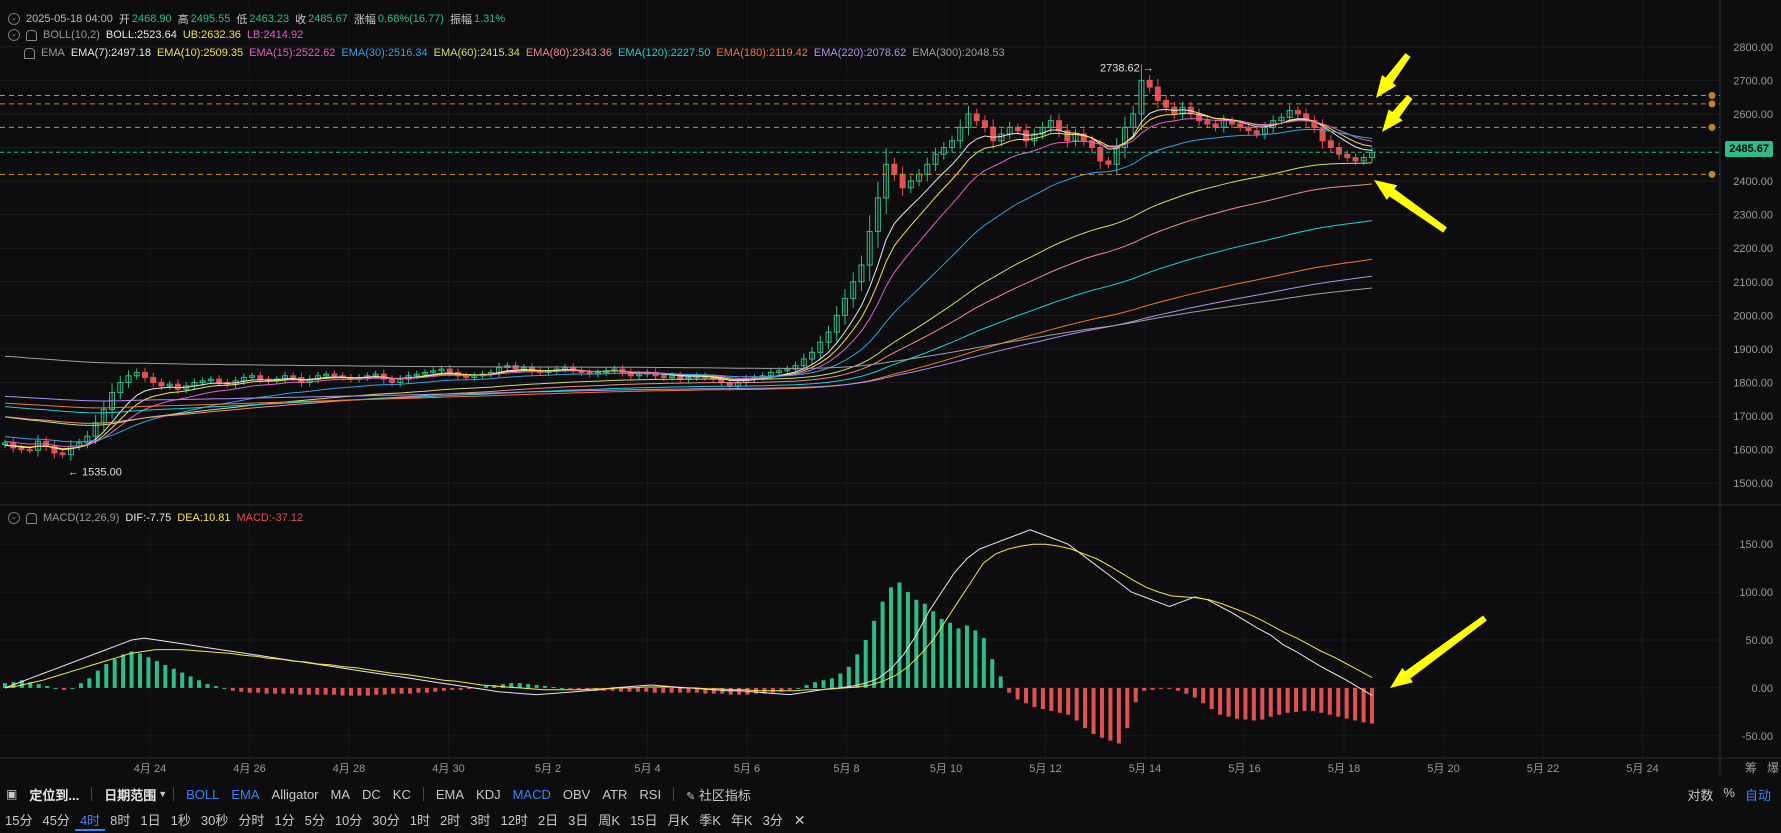  I want to click on timeframe-13: 2时, so click(450, 820).